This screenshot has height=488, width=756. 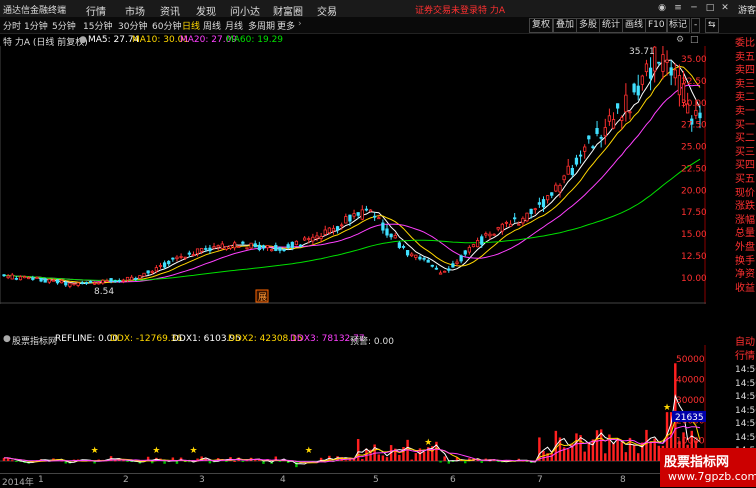 What do you see at coordinates (541, 25) in the screenshot?
I see `fuquan-button: 复权` at bounding box center [541, 25].